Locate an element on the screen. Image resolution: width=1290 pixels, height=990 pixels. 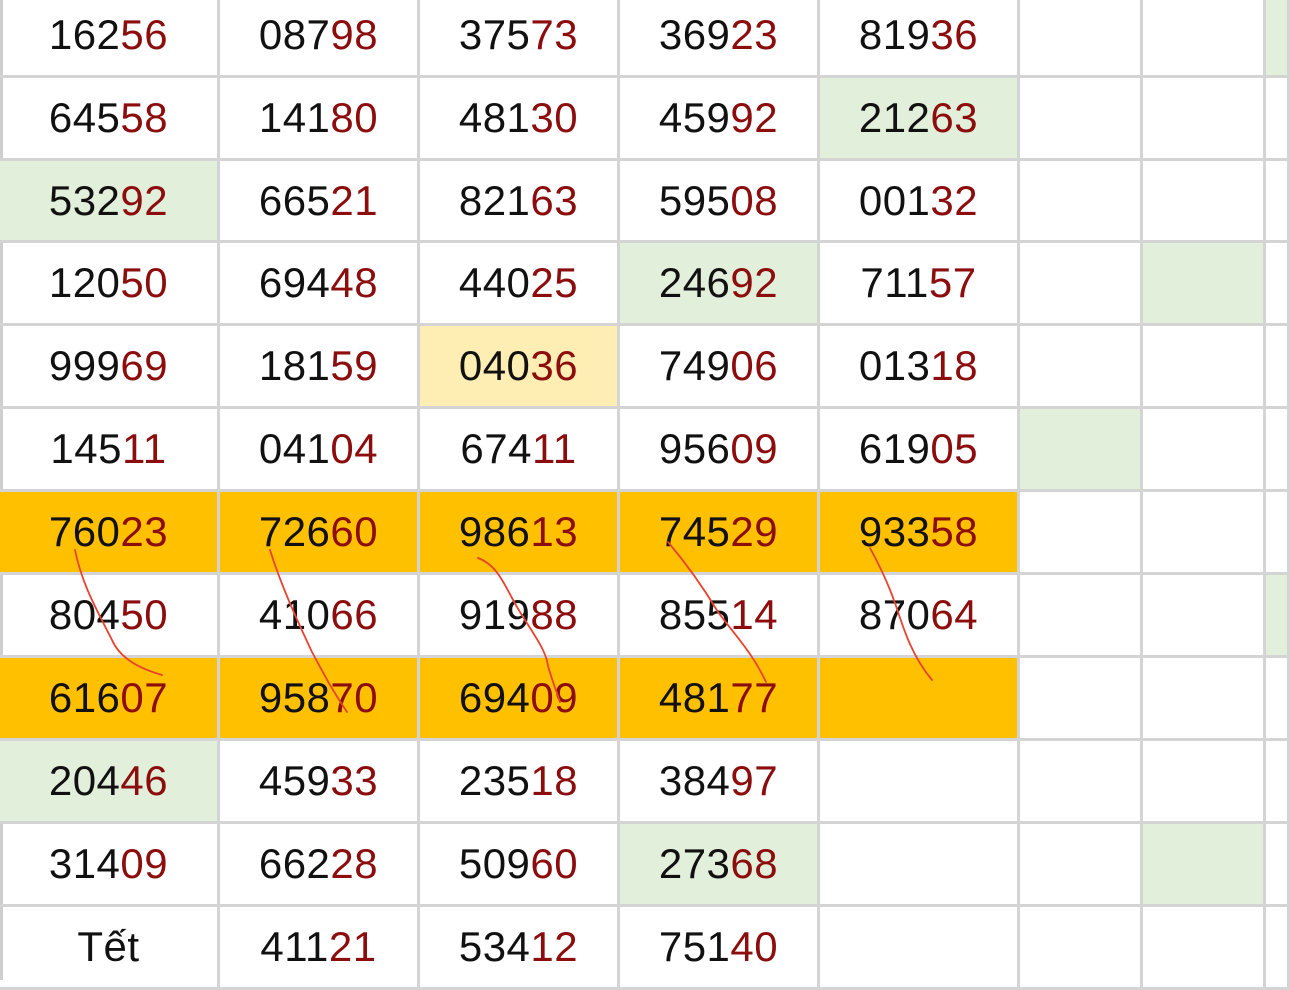
grid-cell: 04036 is located at coordinates (520, 367).